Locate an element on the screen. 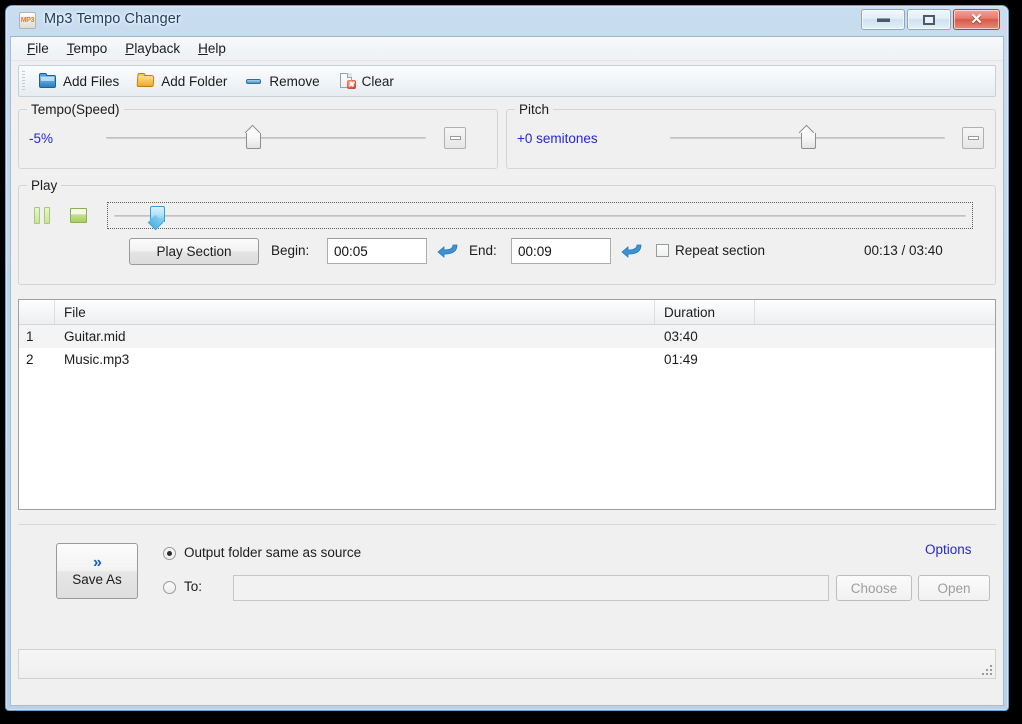  play-section-button: Play Section is located at coordinates (194, 251).